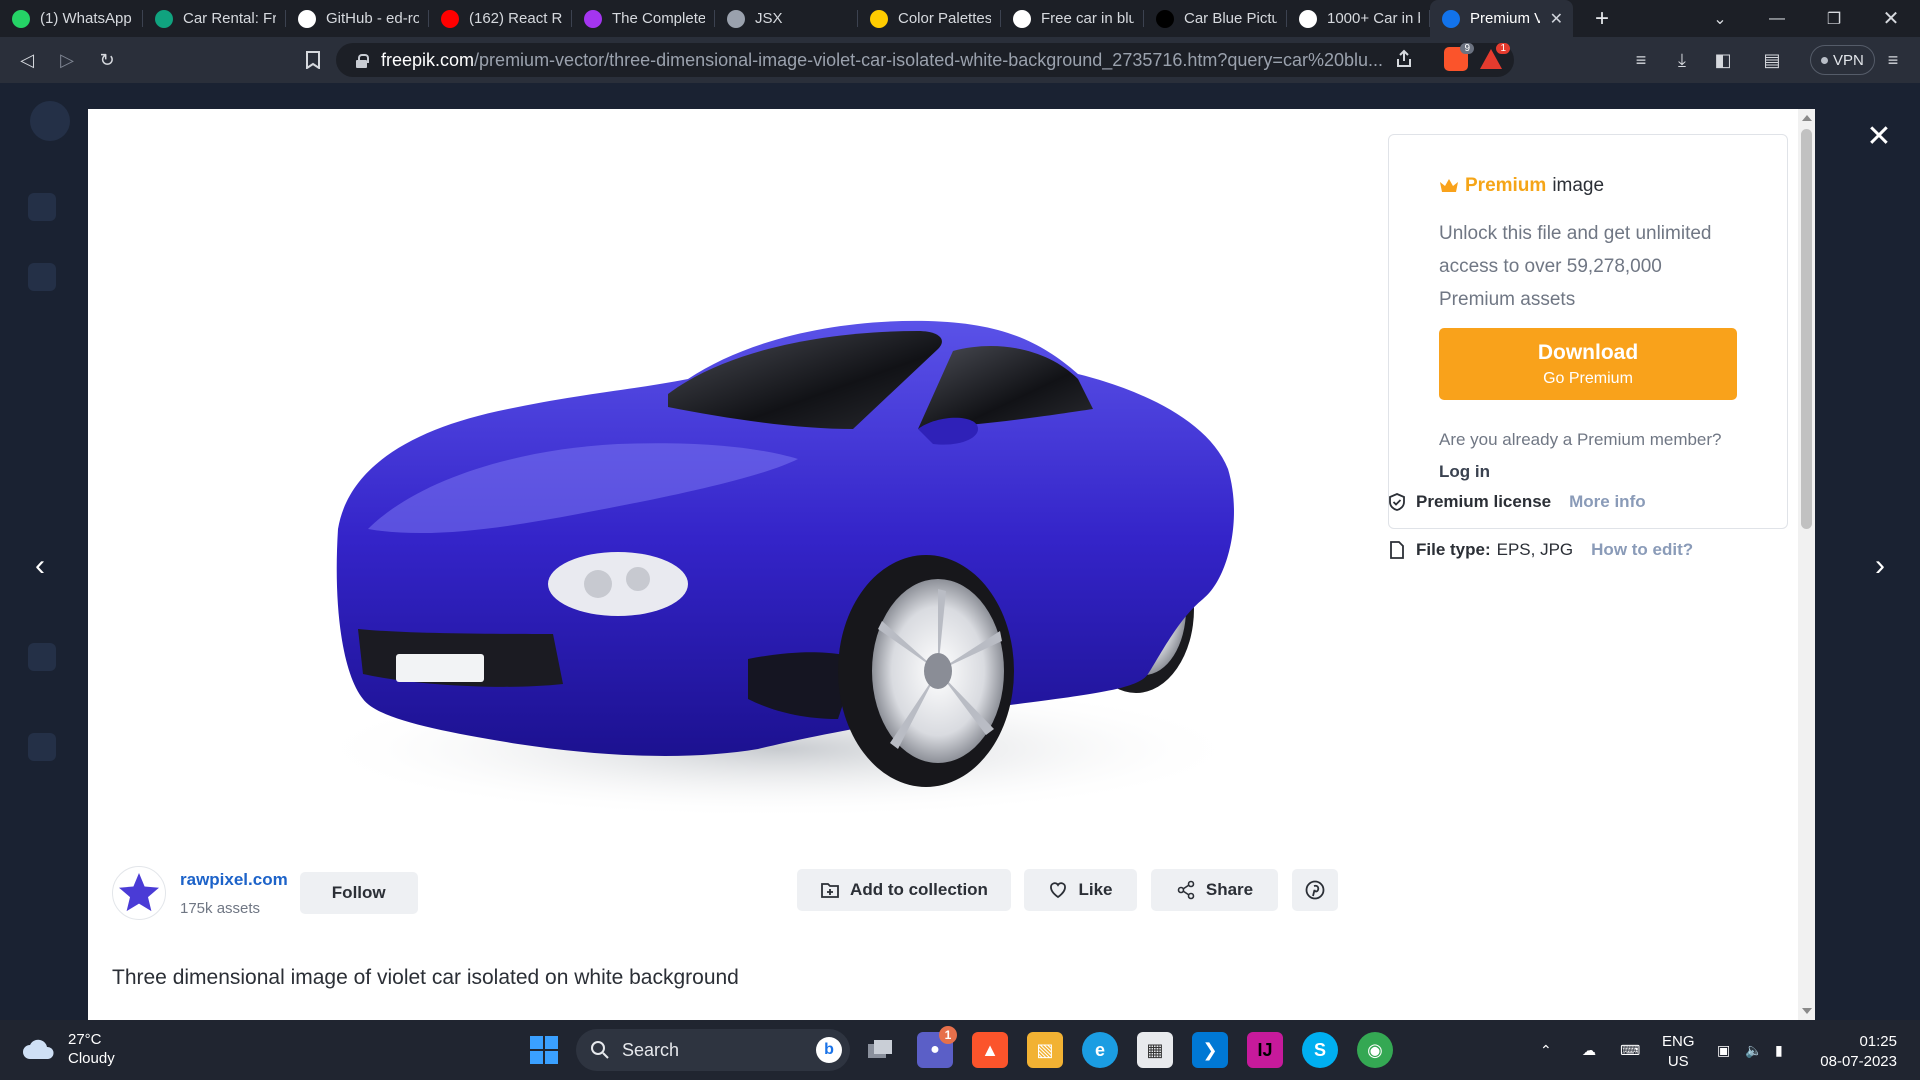 This screenshot has height=1080, width=1920. I want to click on author-name: rawpixel.com, so click(234, 880).